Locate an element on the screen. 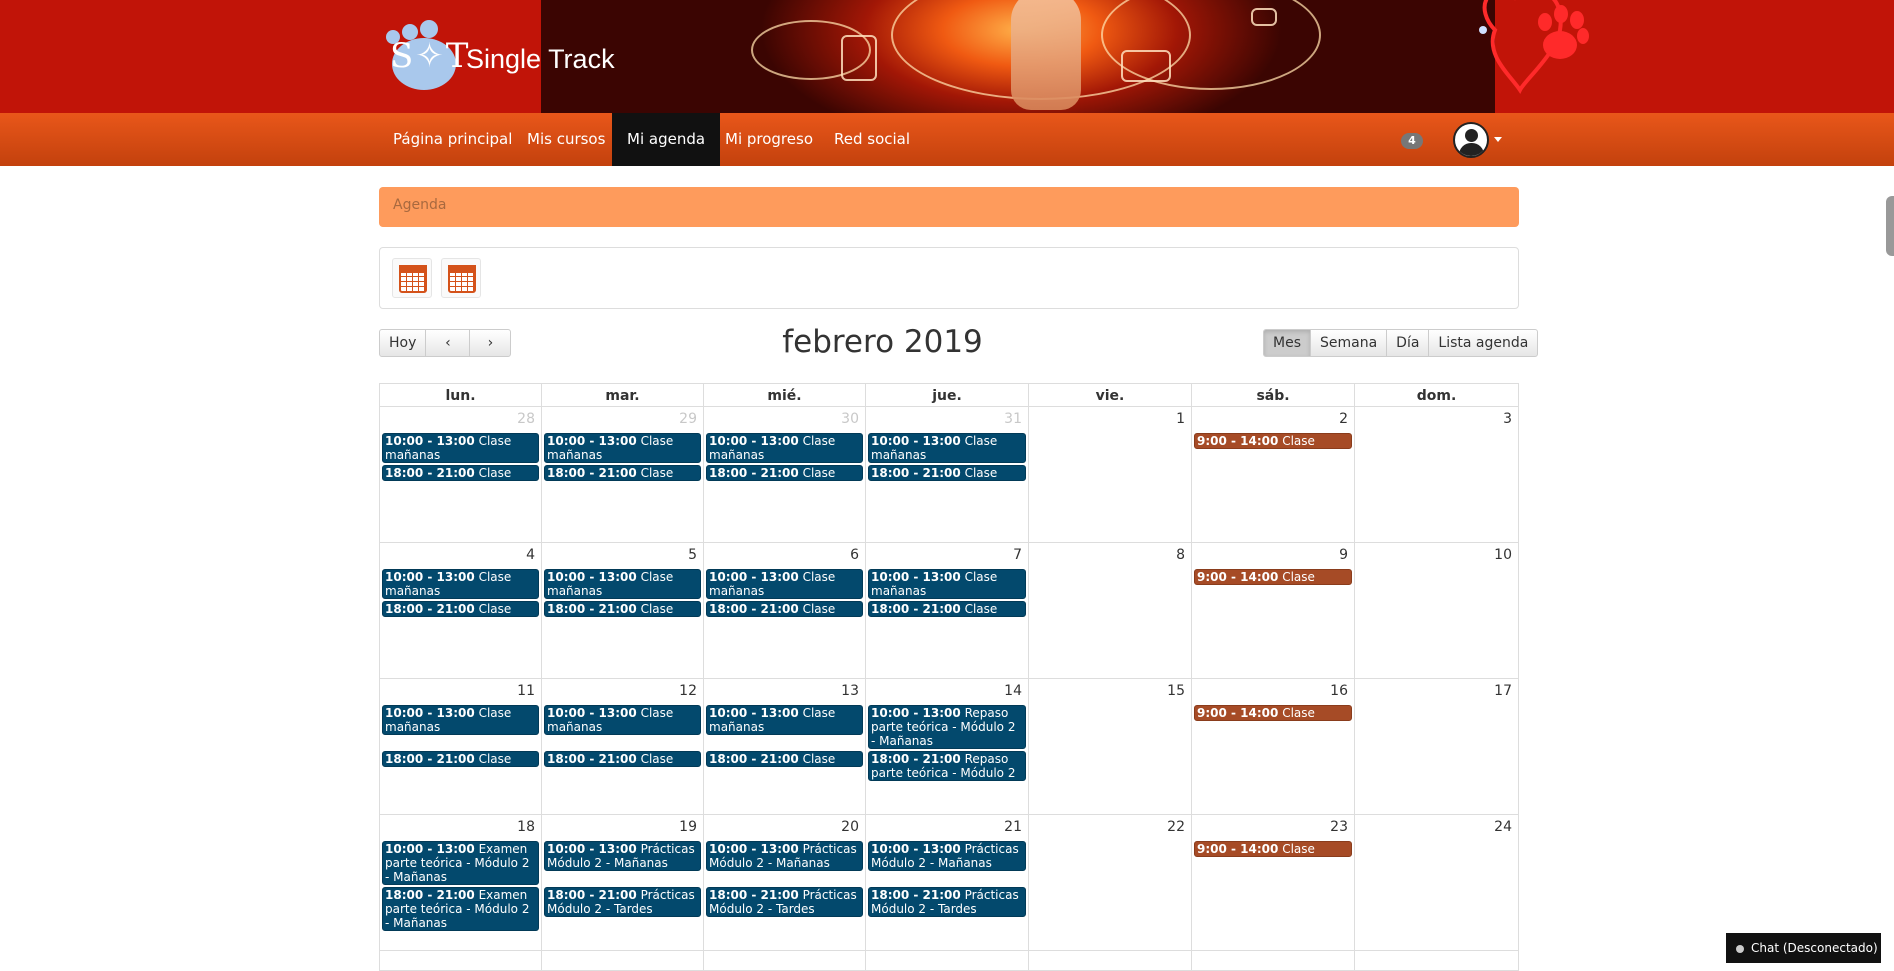  day-number: 7 is located at coordinates (1017, 555).